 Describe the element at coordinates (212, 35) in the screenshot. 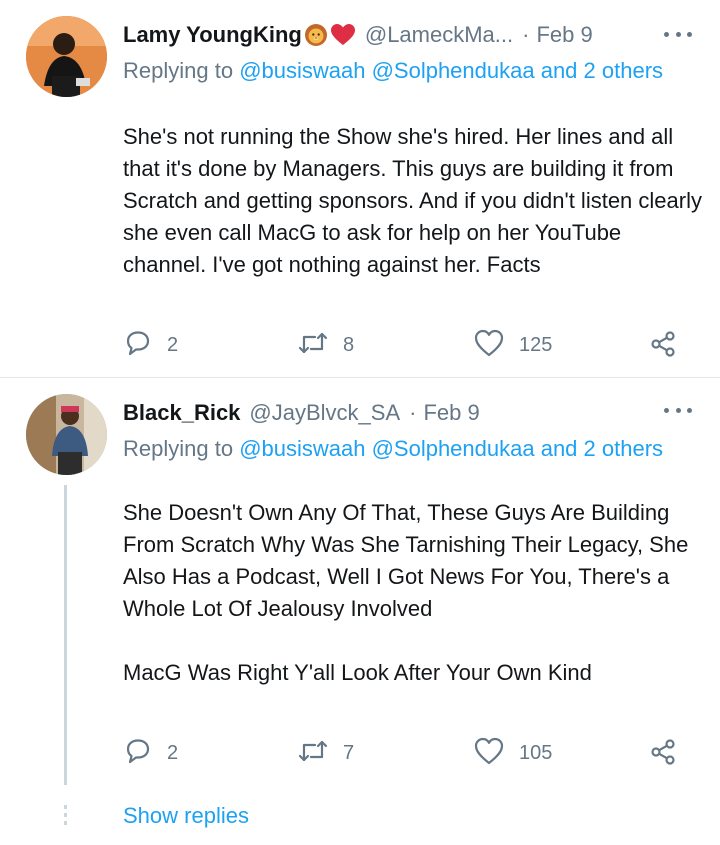

I see `display-name: Lamy YoungKing` at that location.